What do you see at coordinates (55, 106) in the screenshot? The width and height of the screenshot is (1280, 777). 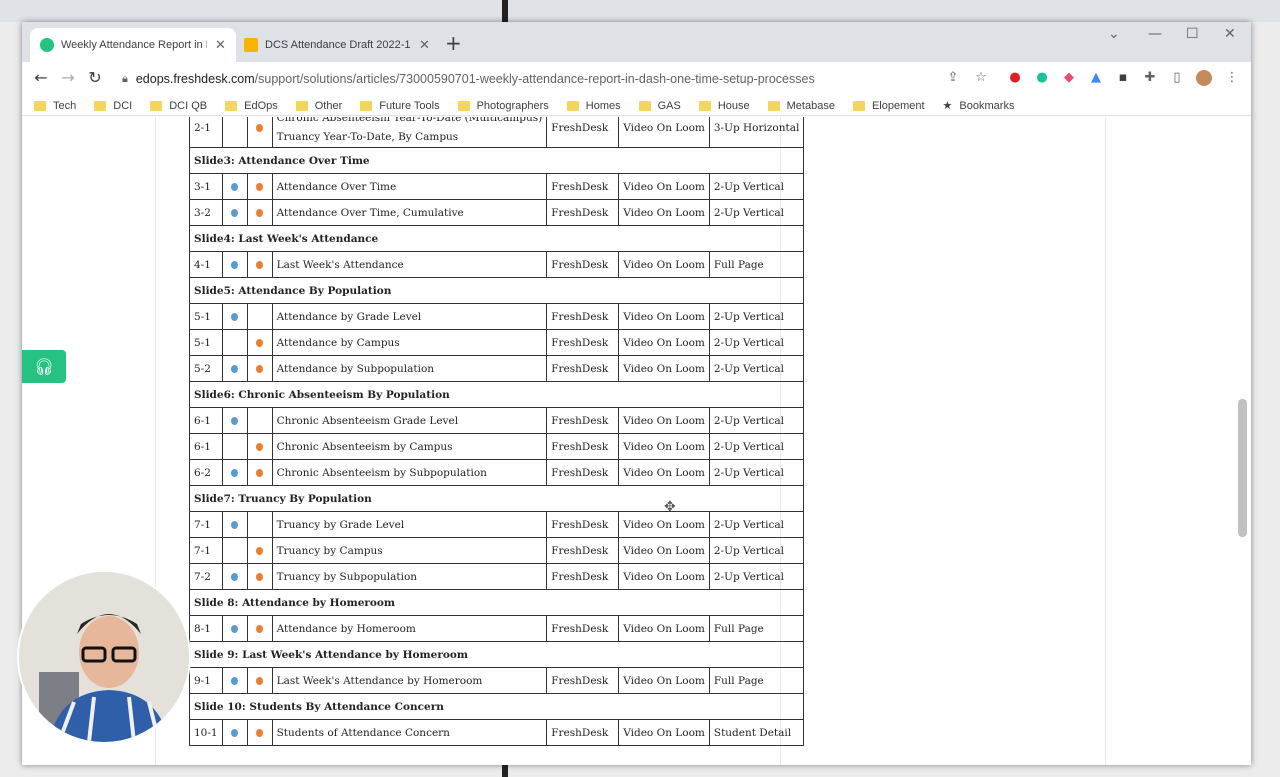 I see `bookmark-tech: Tech` at bounding box center [55, 106].